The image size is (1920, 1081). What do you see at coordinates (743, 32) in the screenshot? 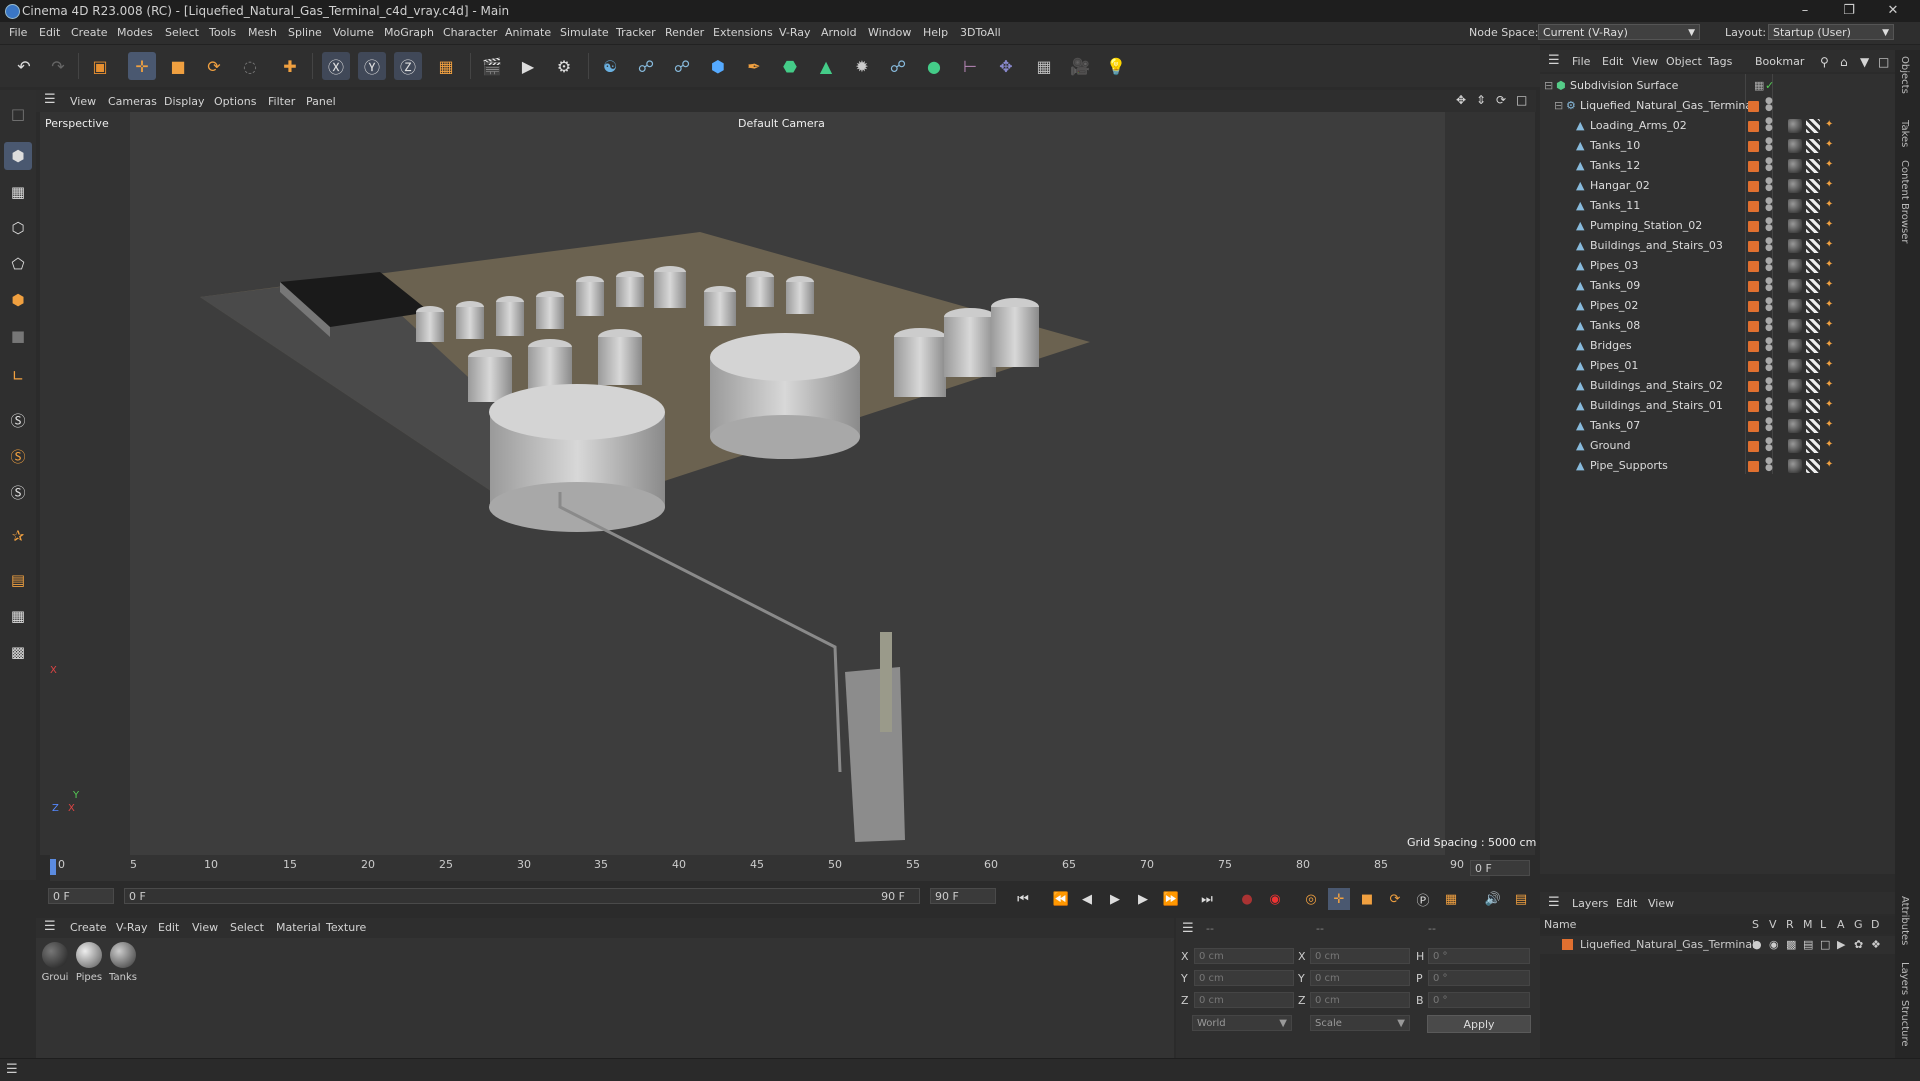
I see `menu-extensions: Extensions` at bounding box center [743, 32].